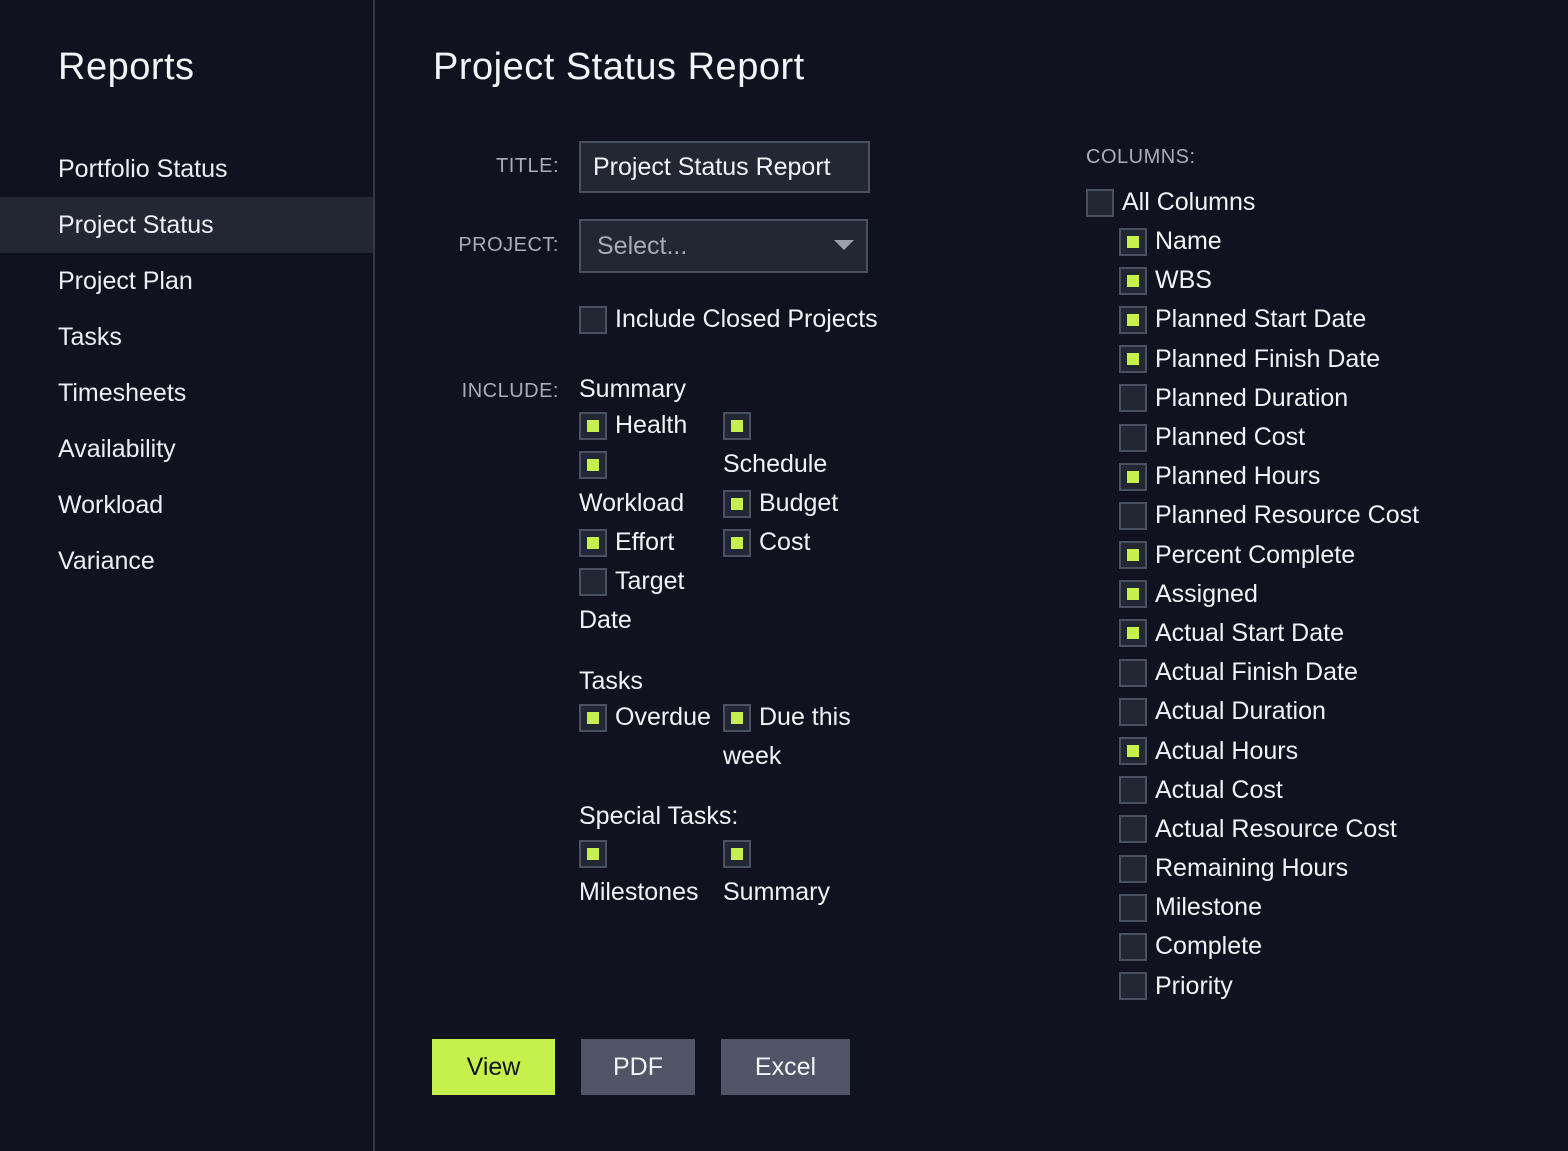 This screenshot has height=1151, width=1568. What do you see at coordinates (1133, 868) in the screenshot?
I see `column-checkbox-remaining-hours` at bounding box center [1133, 868].